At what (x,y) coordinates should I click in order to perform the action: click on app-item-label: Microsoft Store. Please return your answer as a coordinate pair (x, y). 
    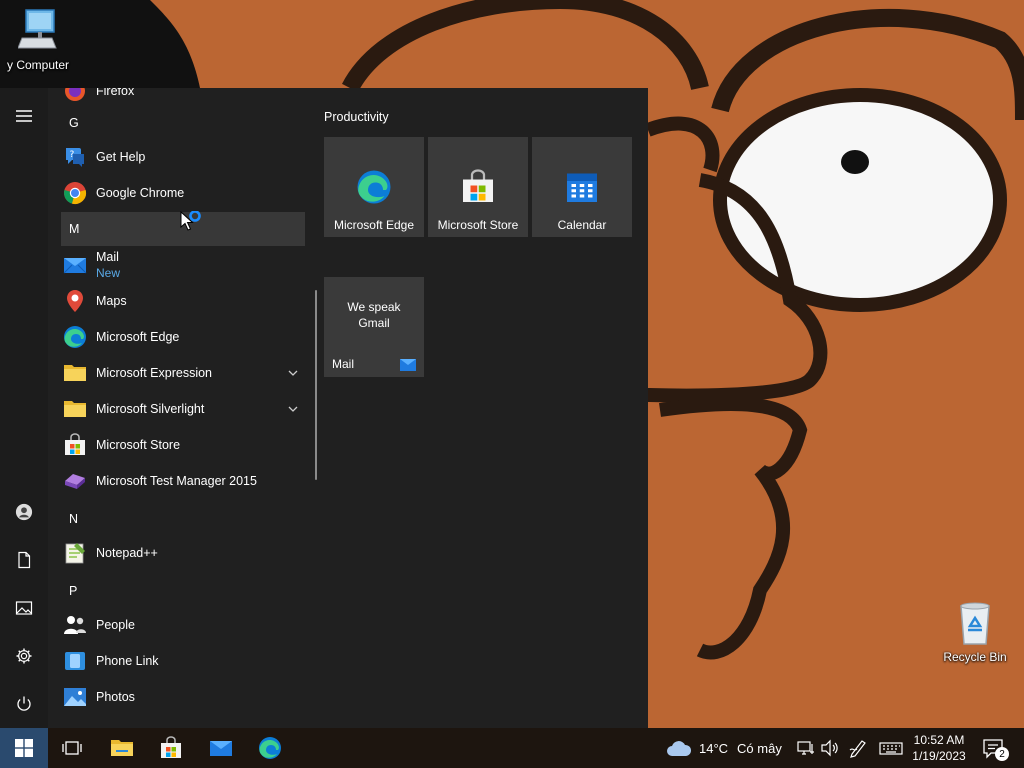
    Looking at the image, I should click on (138, 445).